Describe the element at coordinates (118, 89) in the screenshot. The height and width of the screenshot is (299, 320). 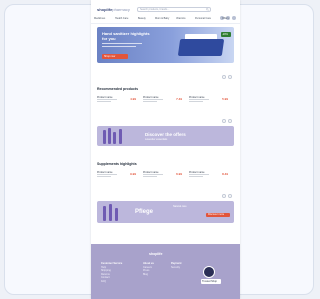
I see `recommended-title: Recommended products` at that location.